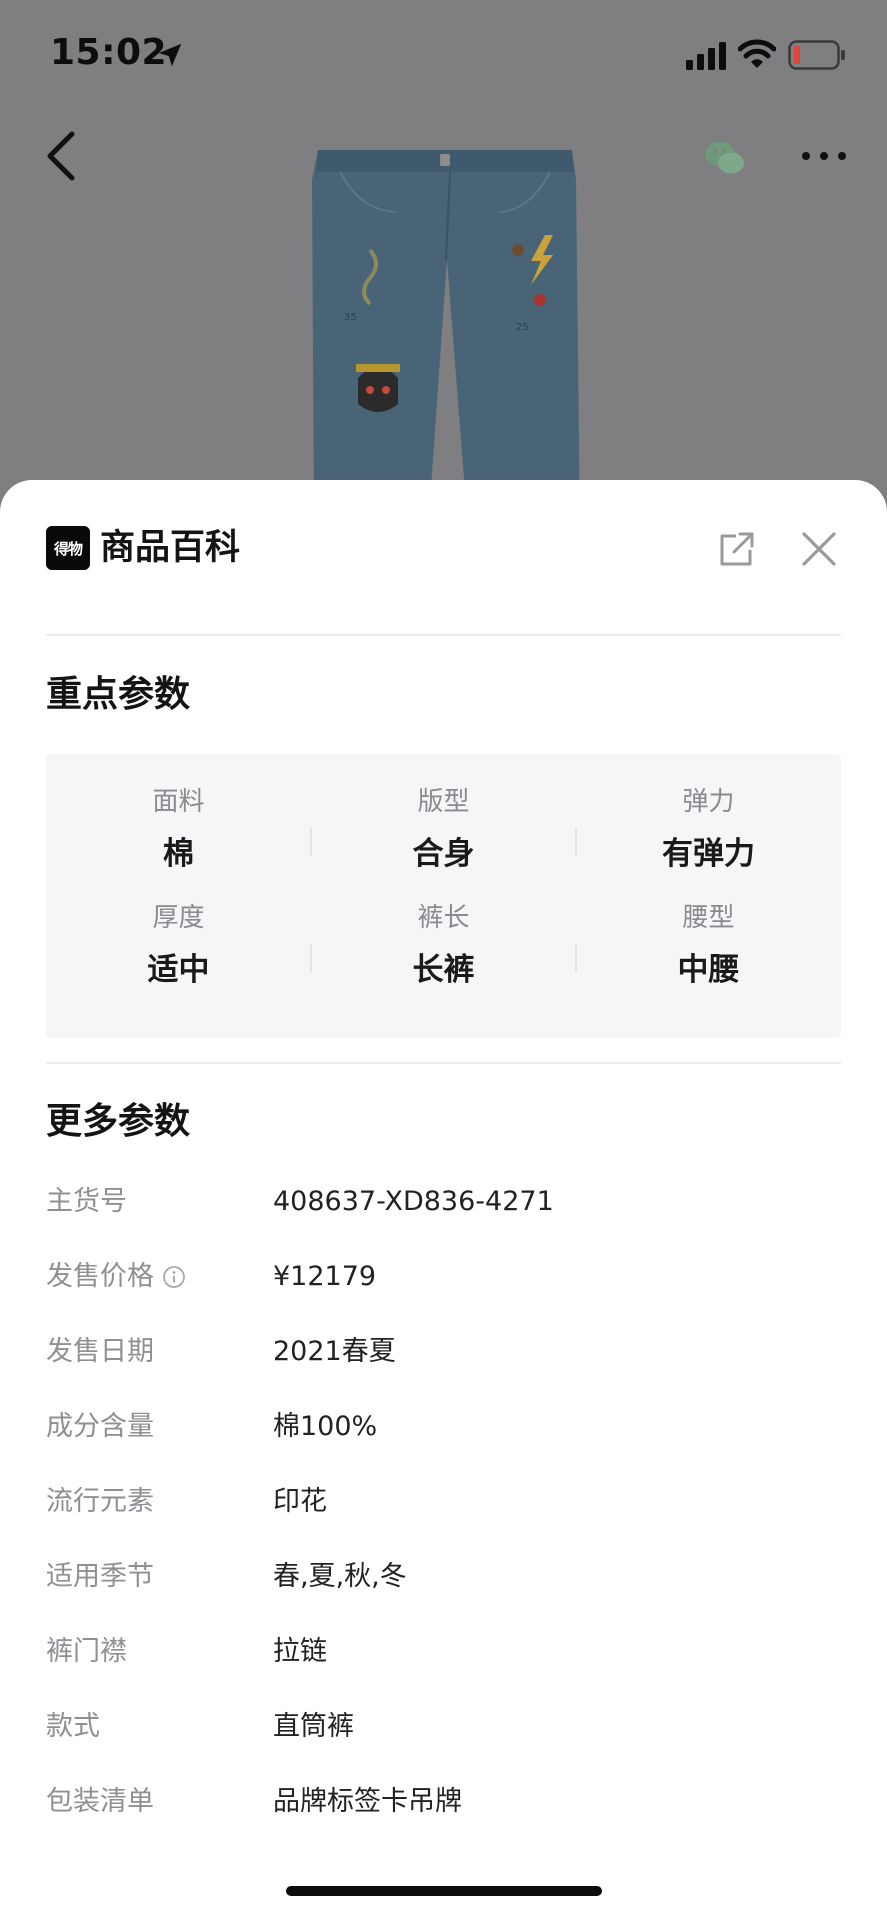 The height and width of the screenshot is (1920, 887). Describe the element at coordinates (340, 1576) in the screenshot. I see `param-value: 春,夏,秋,冬` at that location.